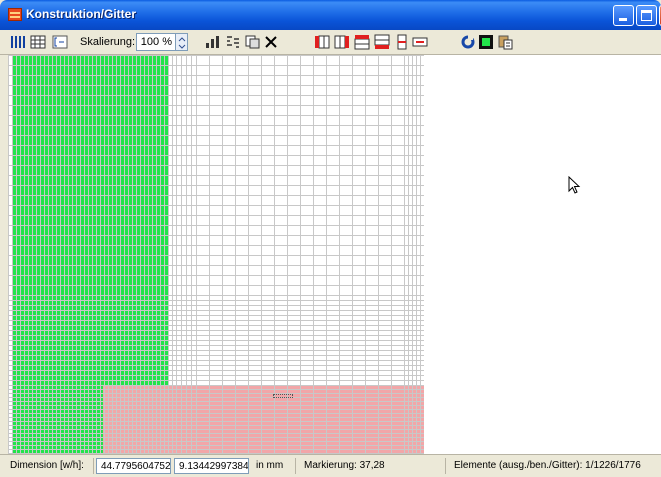 This screenshot has height=477, width=661. Describe the element at coordinates (81, 14) in the screenshot. I see `window-title: Konstruktion/Gitter` at that location.